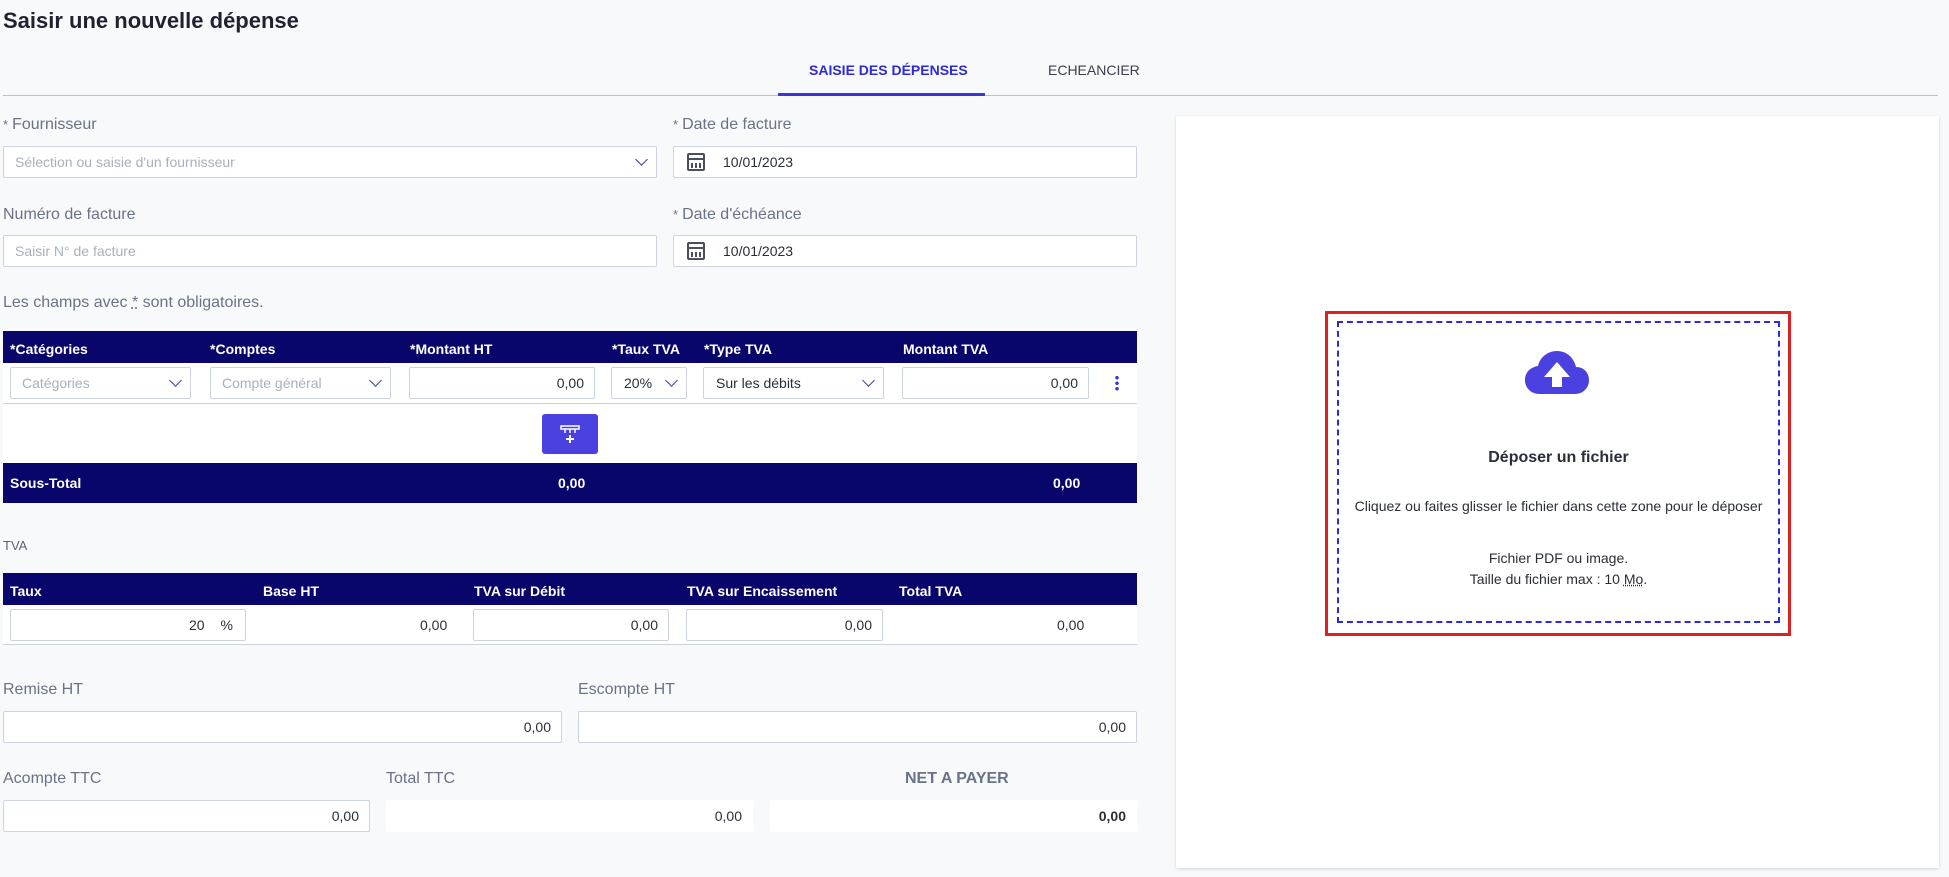  What do you see at coordinates (43, 689) in the screenshot?
I see `remise-label: Remise HT` at bounding box center [43, 689].